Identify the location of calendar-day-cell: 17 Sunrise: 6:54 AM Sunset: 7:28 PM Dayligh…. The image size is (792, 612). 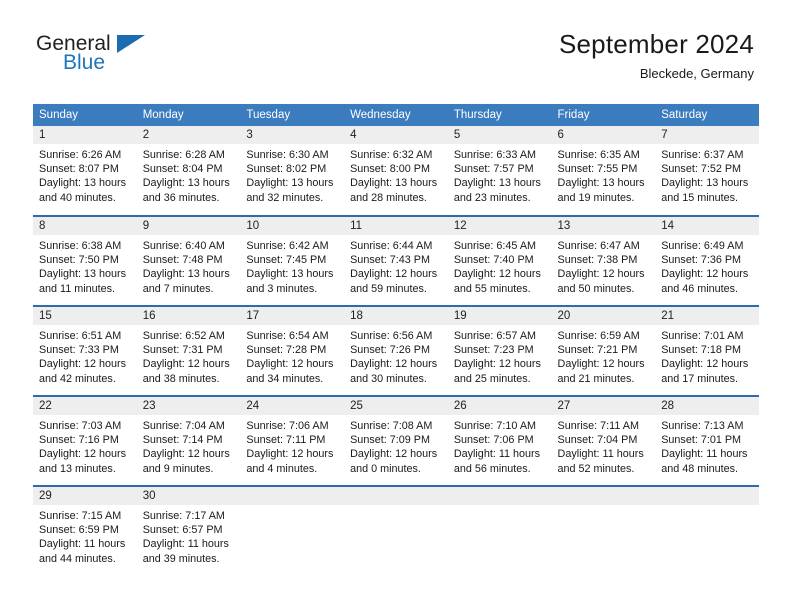
(292, 350).